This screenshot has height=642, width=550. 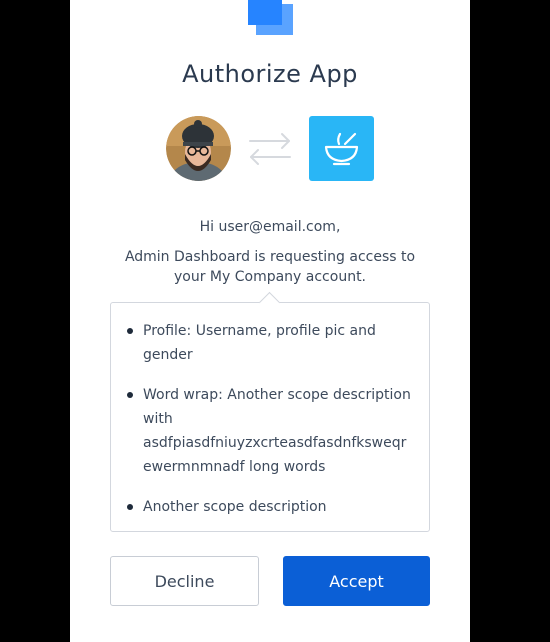 I want to click on page-title: Authorize App, so click(x=270, y=74).